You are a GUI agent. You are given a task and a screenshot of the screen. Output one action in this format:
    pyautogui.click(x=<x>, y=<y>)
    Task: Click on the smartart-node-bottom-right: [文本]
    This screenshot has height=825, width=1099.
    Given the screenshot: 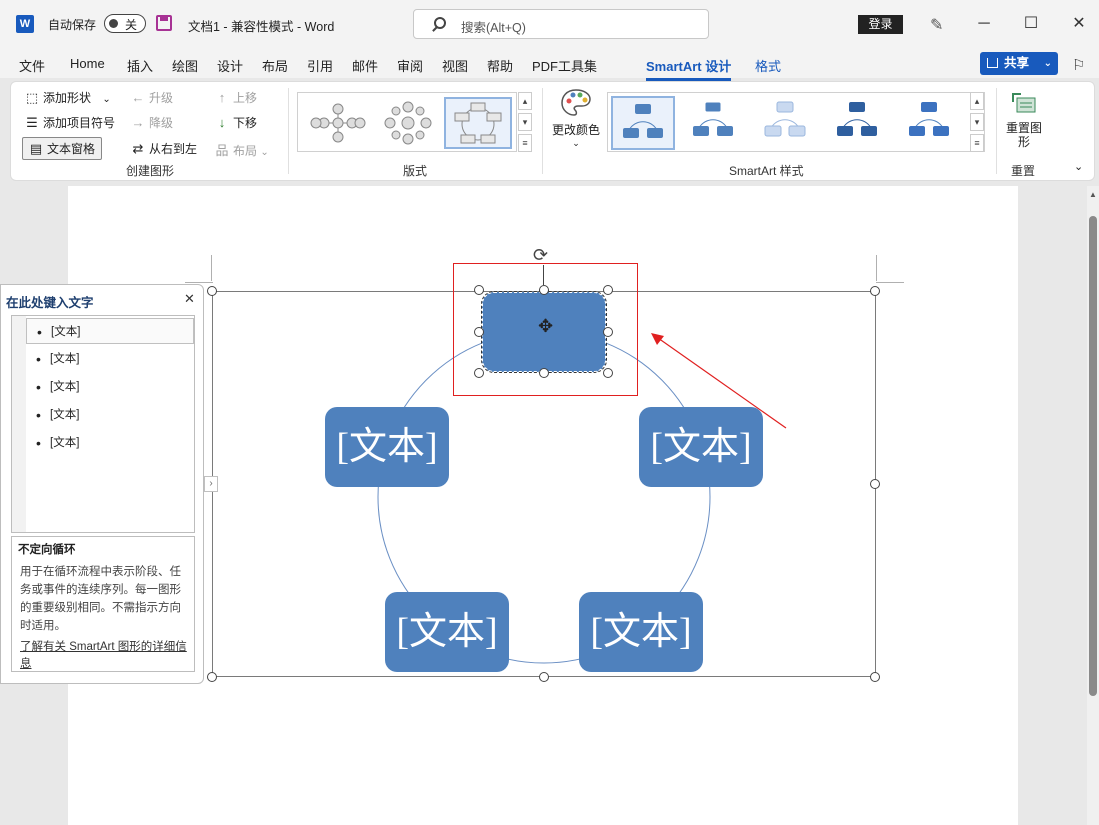 What is the action you would take?
    pyautogui.click(x=641, y=632)
    